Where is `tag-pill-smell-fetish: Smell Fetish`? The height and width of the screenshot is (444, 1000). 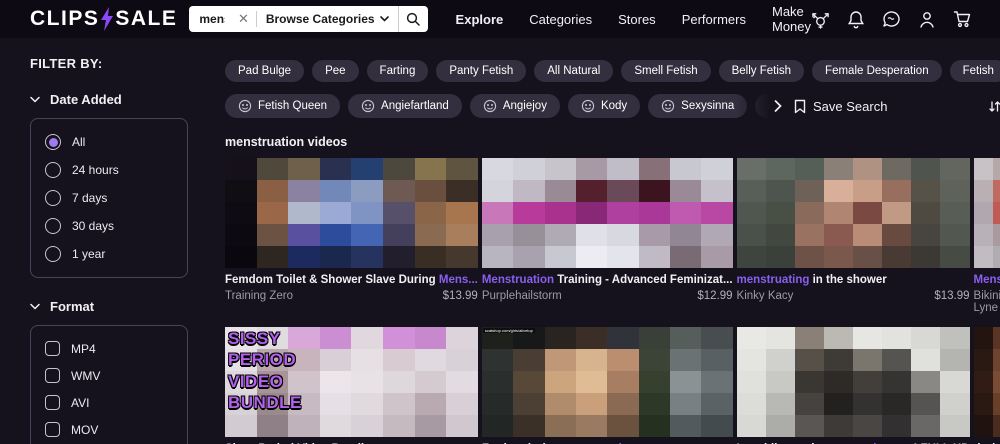
tag-pill-smell-fetish: Smell Fetish is located at coordinates (666, 71).